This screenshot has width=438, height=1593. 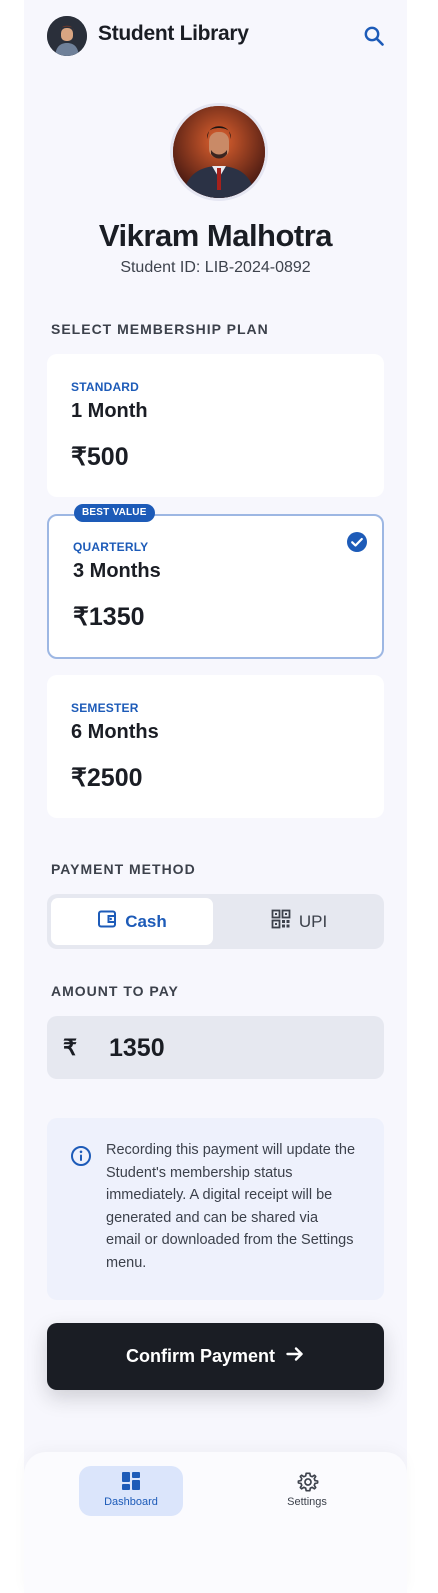 I want to click on plan-price: ₹1350, so click(x=109, y=617).